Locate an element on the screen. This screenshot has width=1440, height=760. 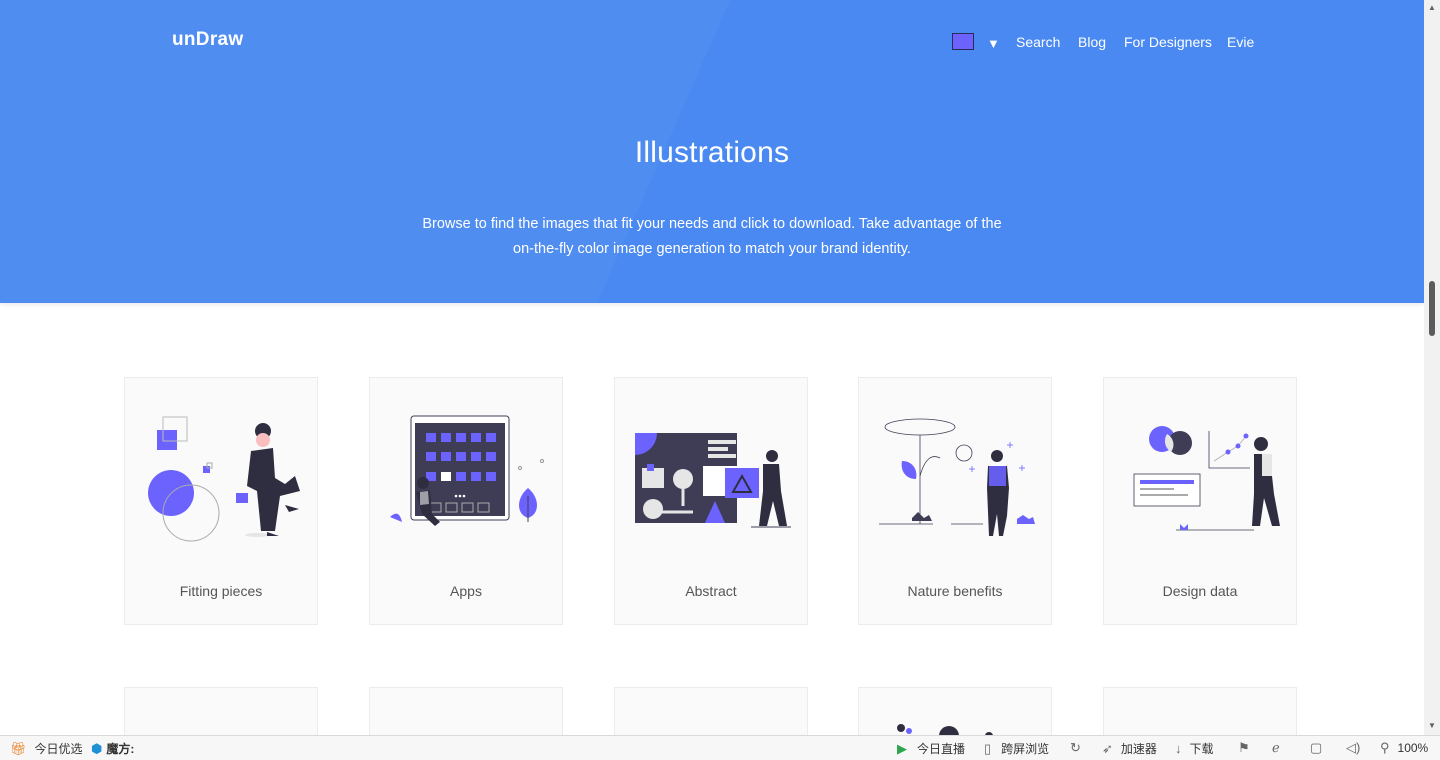
nav-search: Search is located at coordinates (1038, 42).